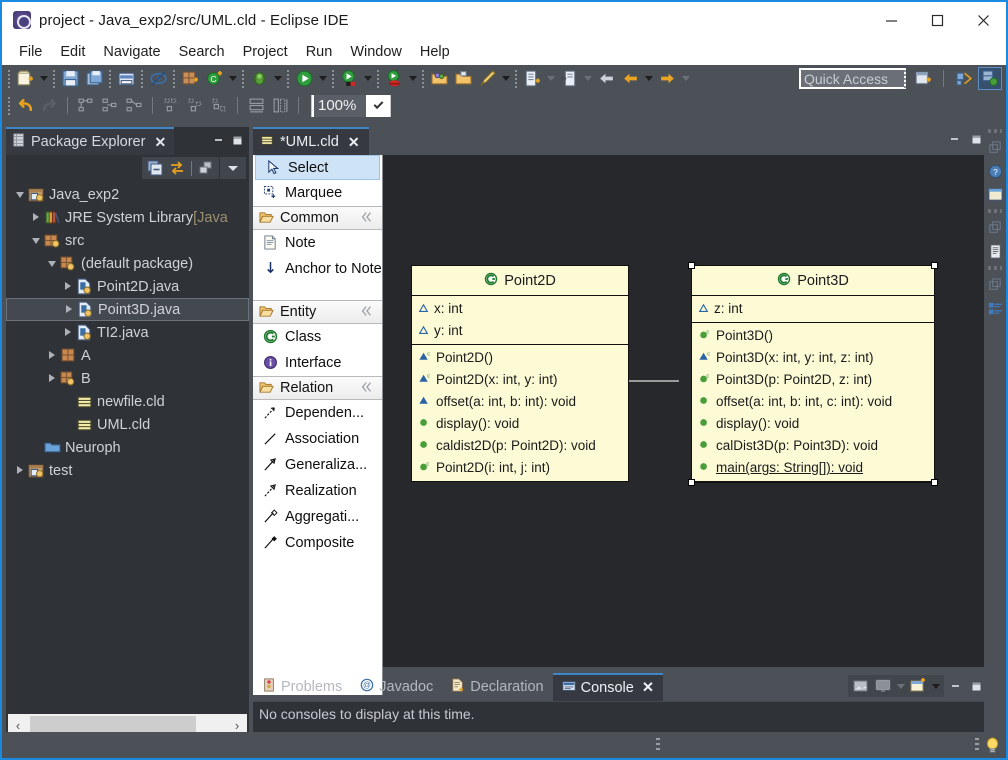  Describe the element at coordinates (259, 78) in the screenshot. I see `debug-icon` at that location.